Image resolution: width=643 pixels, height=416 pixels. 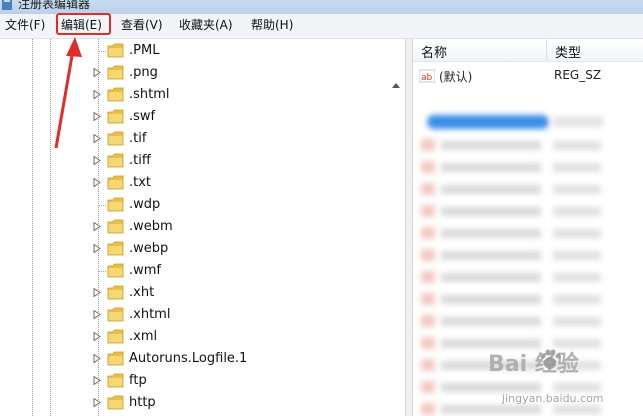 I want to click on tree-item: .txt, so click(x=200, y=183).